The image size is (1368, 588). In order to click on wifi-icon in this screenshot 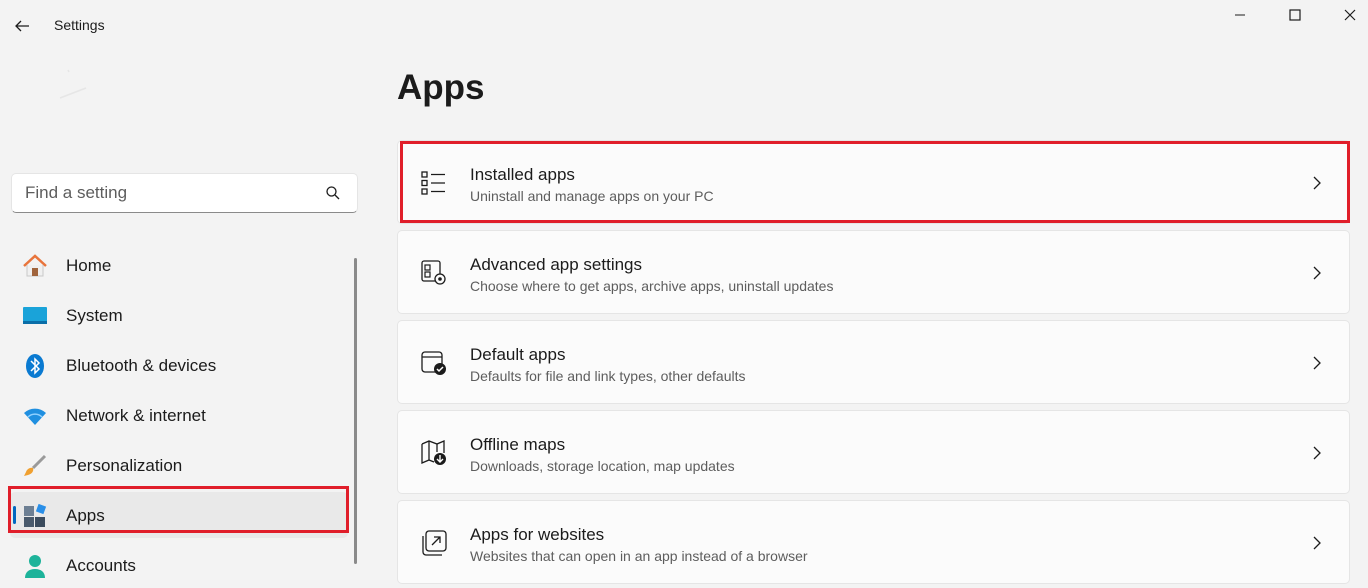, I will do `click(35, 416)`.